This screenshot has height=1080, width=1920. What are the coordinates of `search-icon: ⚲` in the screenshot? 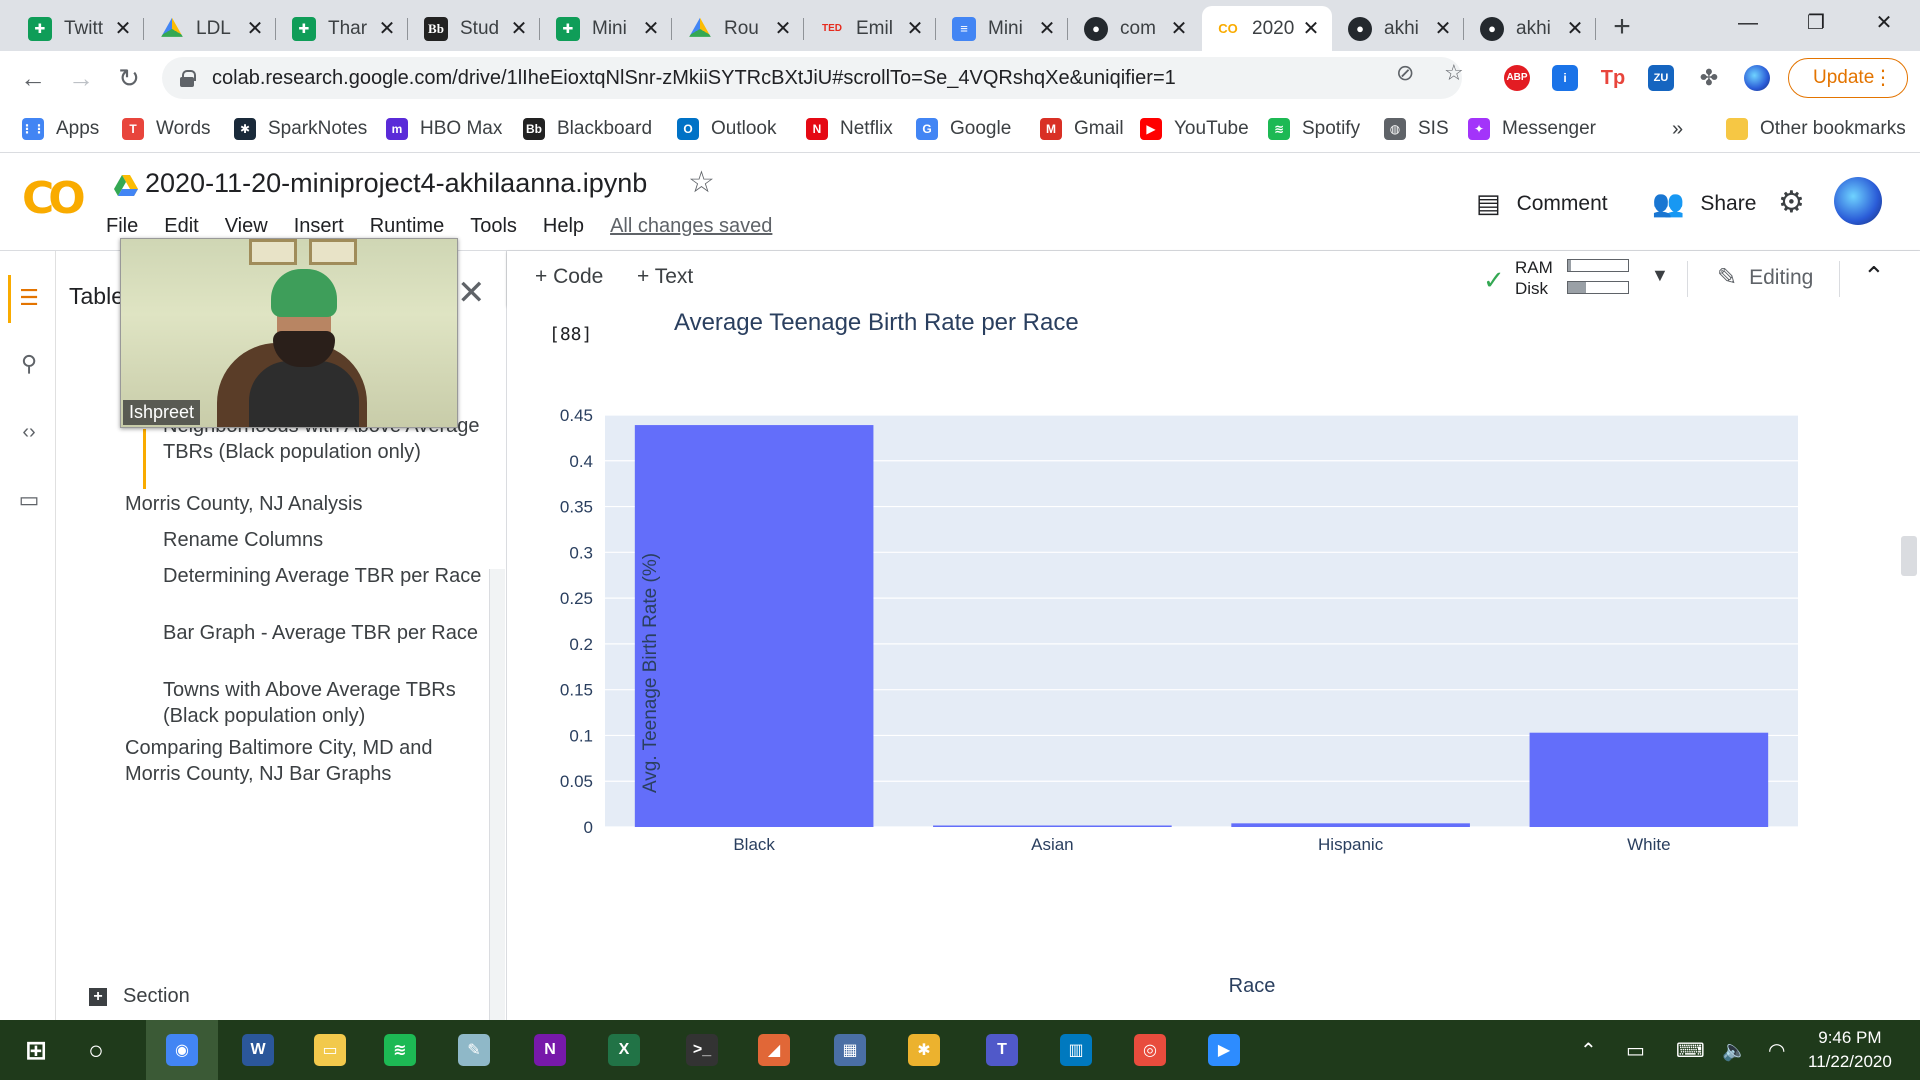 It's located at (29, 364).